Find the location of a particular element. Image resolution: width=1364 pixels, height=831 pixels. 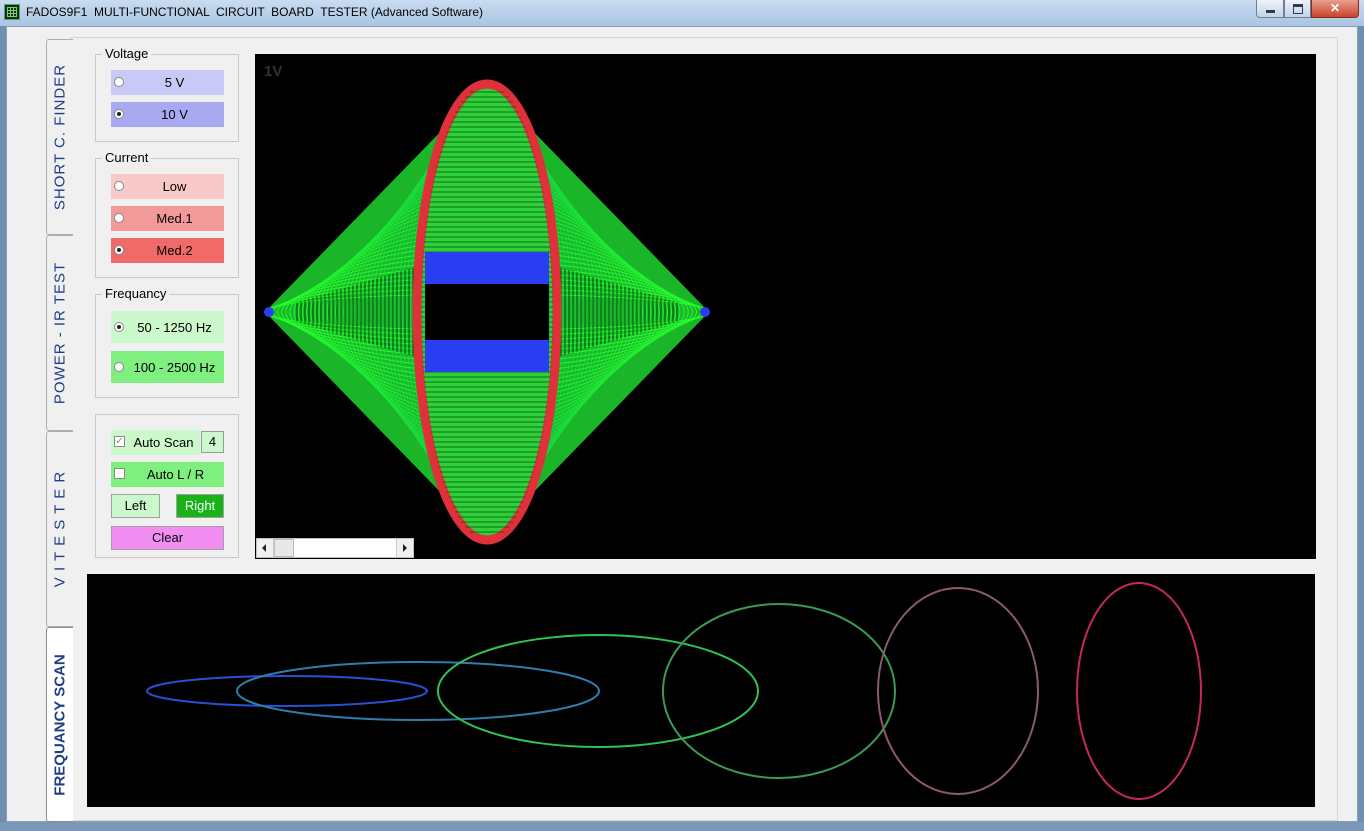

scroll-thumb is located at coordinates (284, 548).